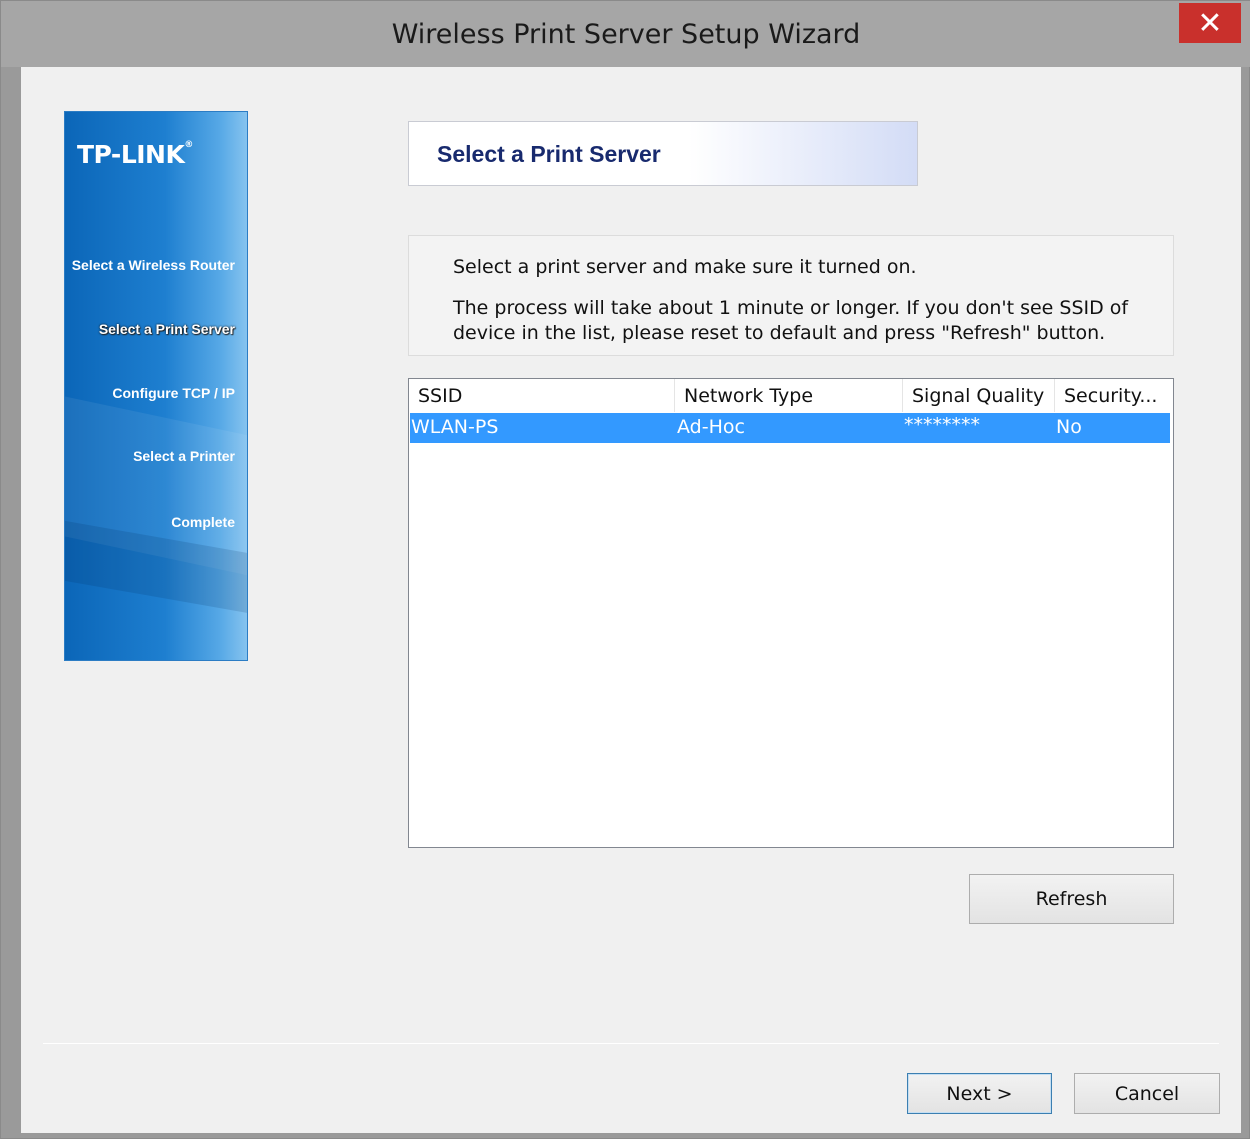 Image resolution: width=1250 pixels, height=1139 pixels. I want to click on brand-registered-mark: ®, so click(188, 145).